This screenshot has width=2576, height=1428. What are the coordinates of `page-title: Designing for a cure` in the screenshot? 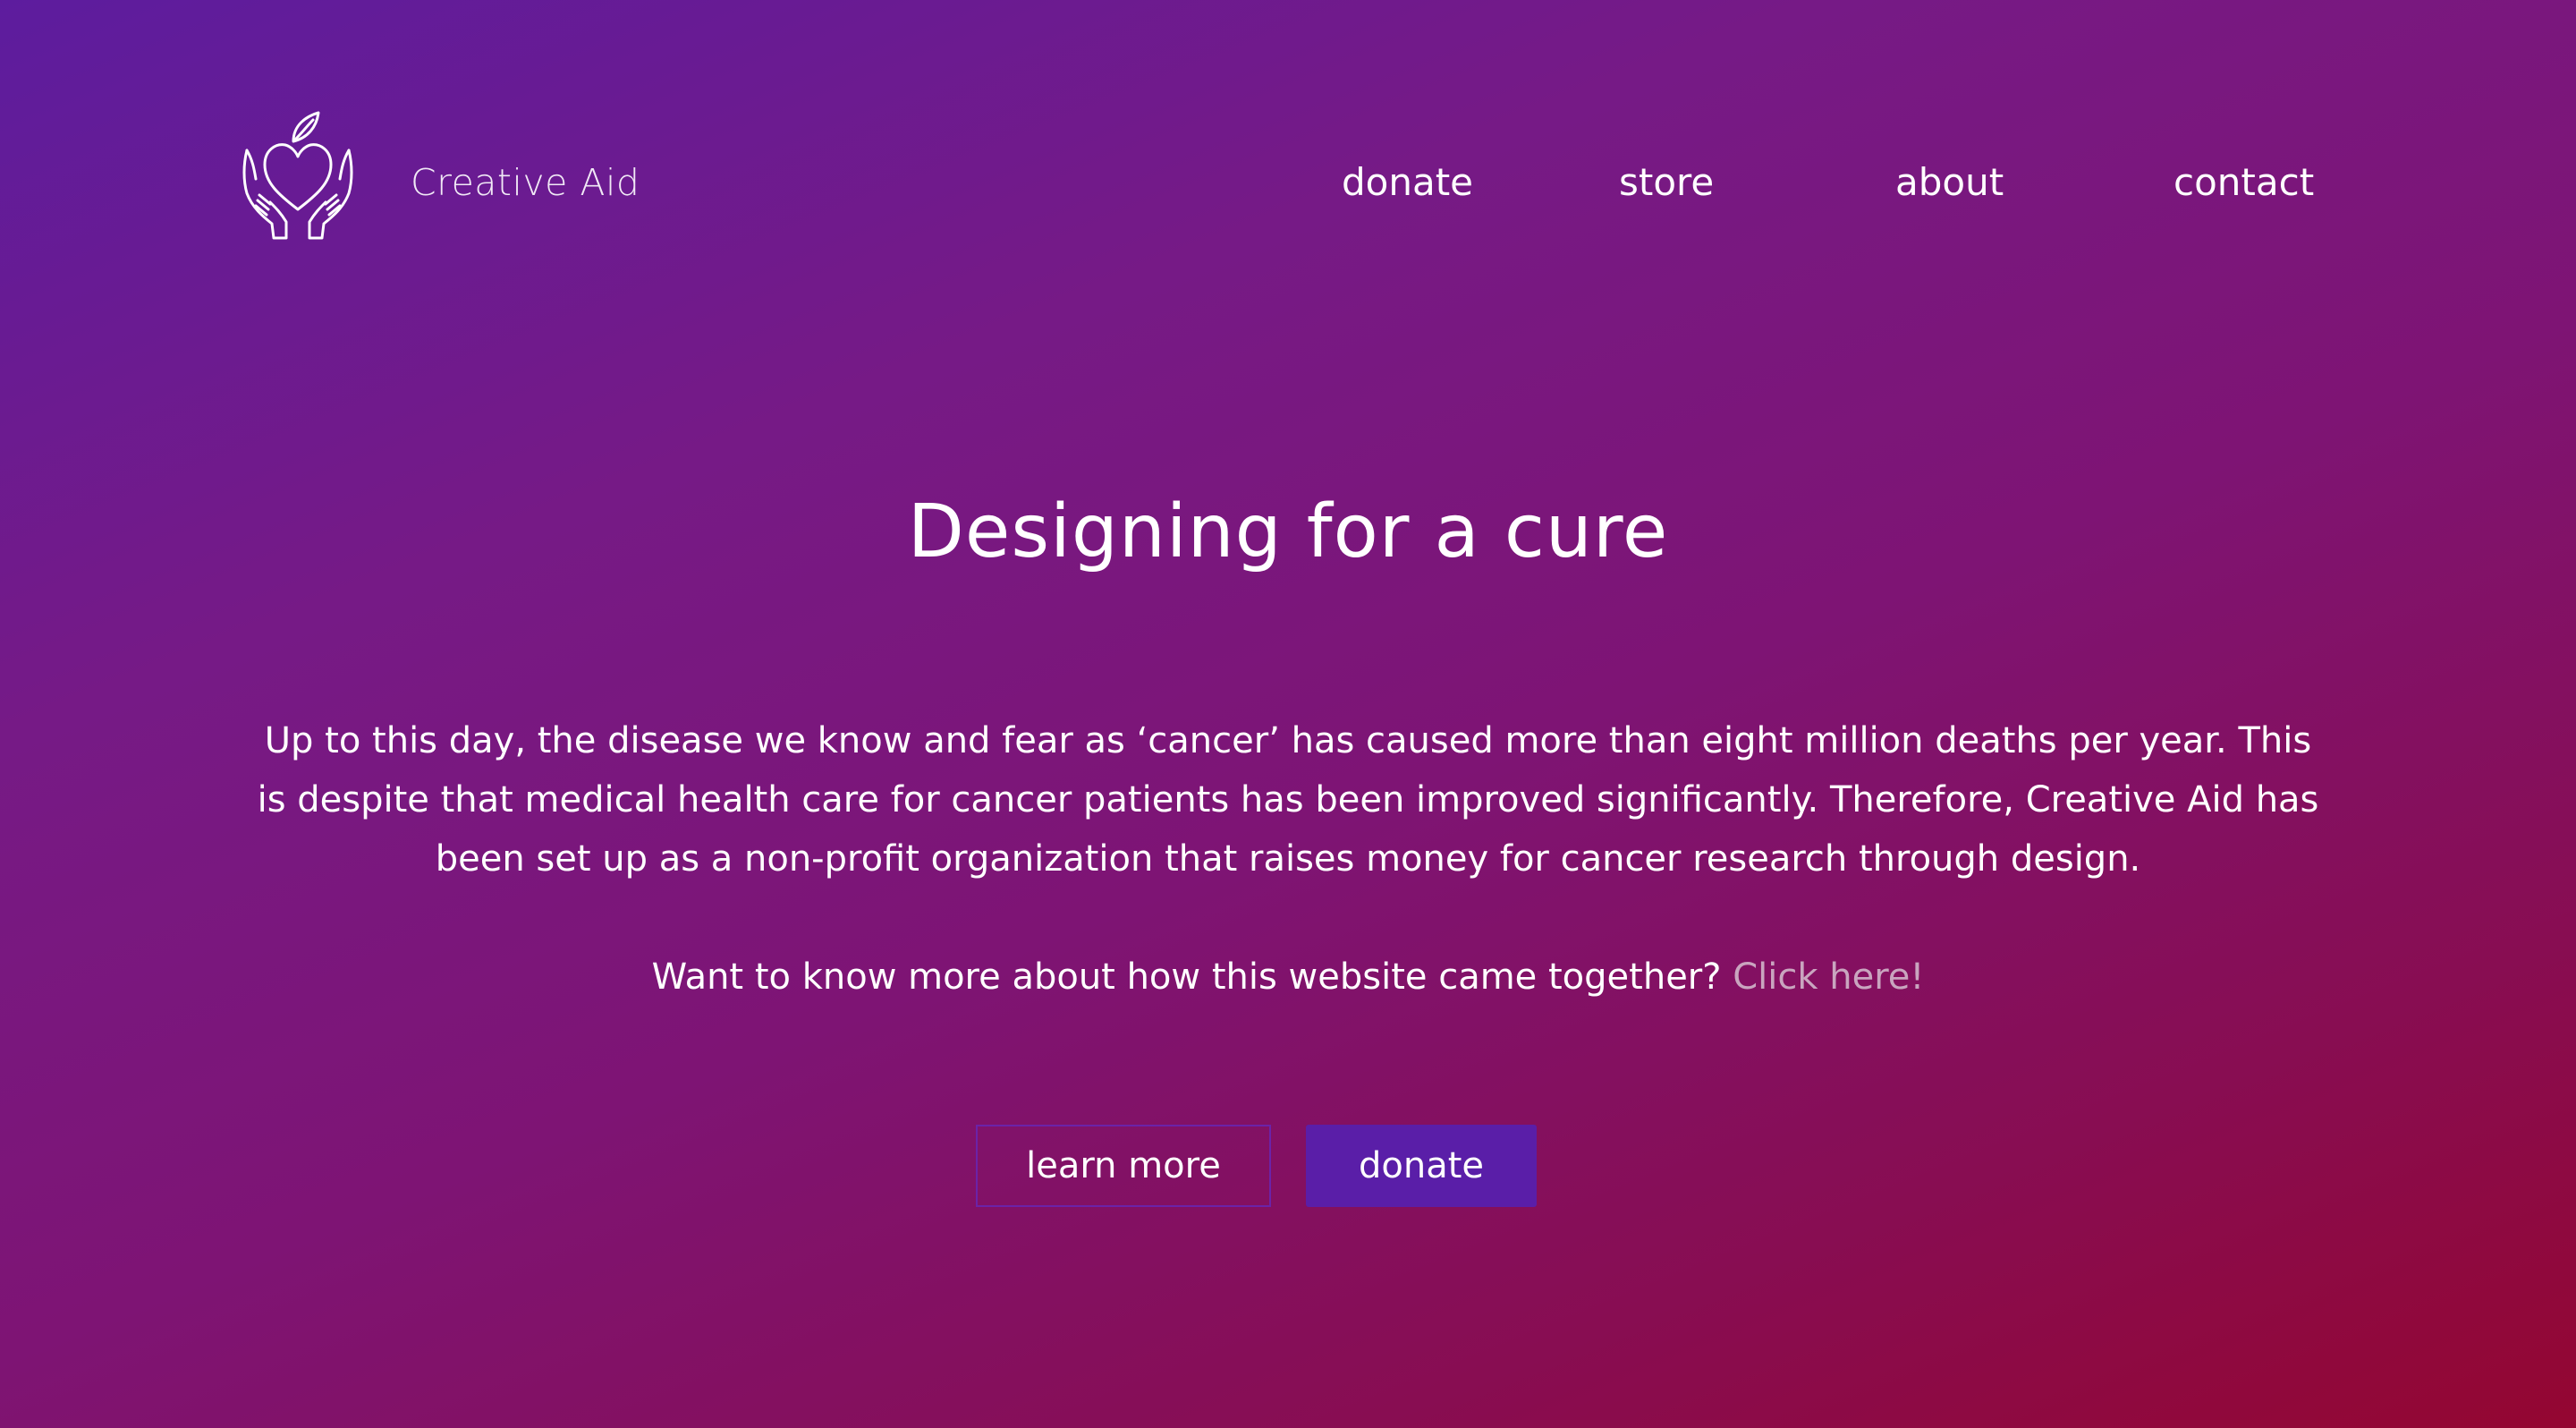 It's located at (1288, 531).